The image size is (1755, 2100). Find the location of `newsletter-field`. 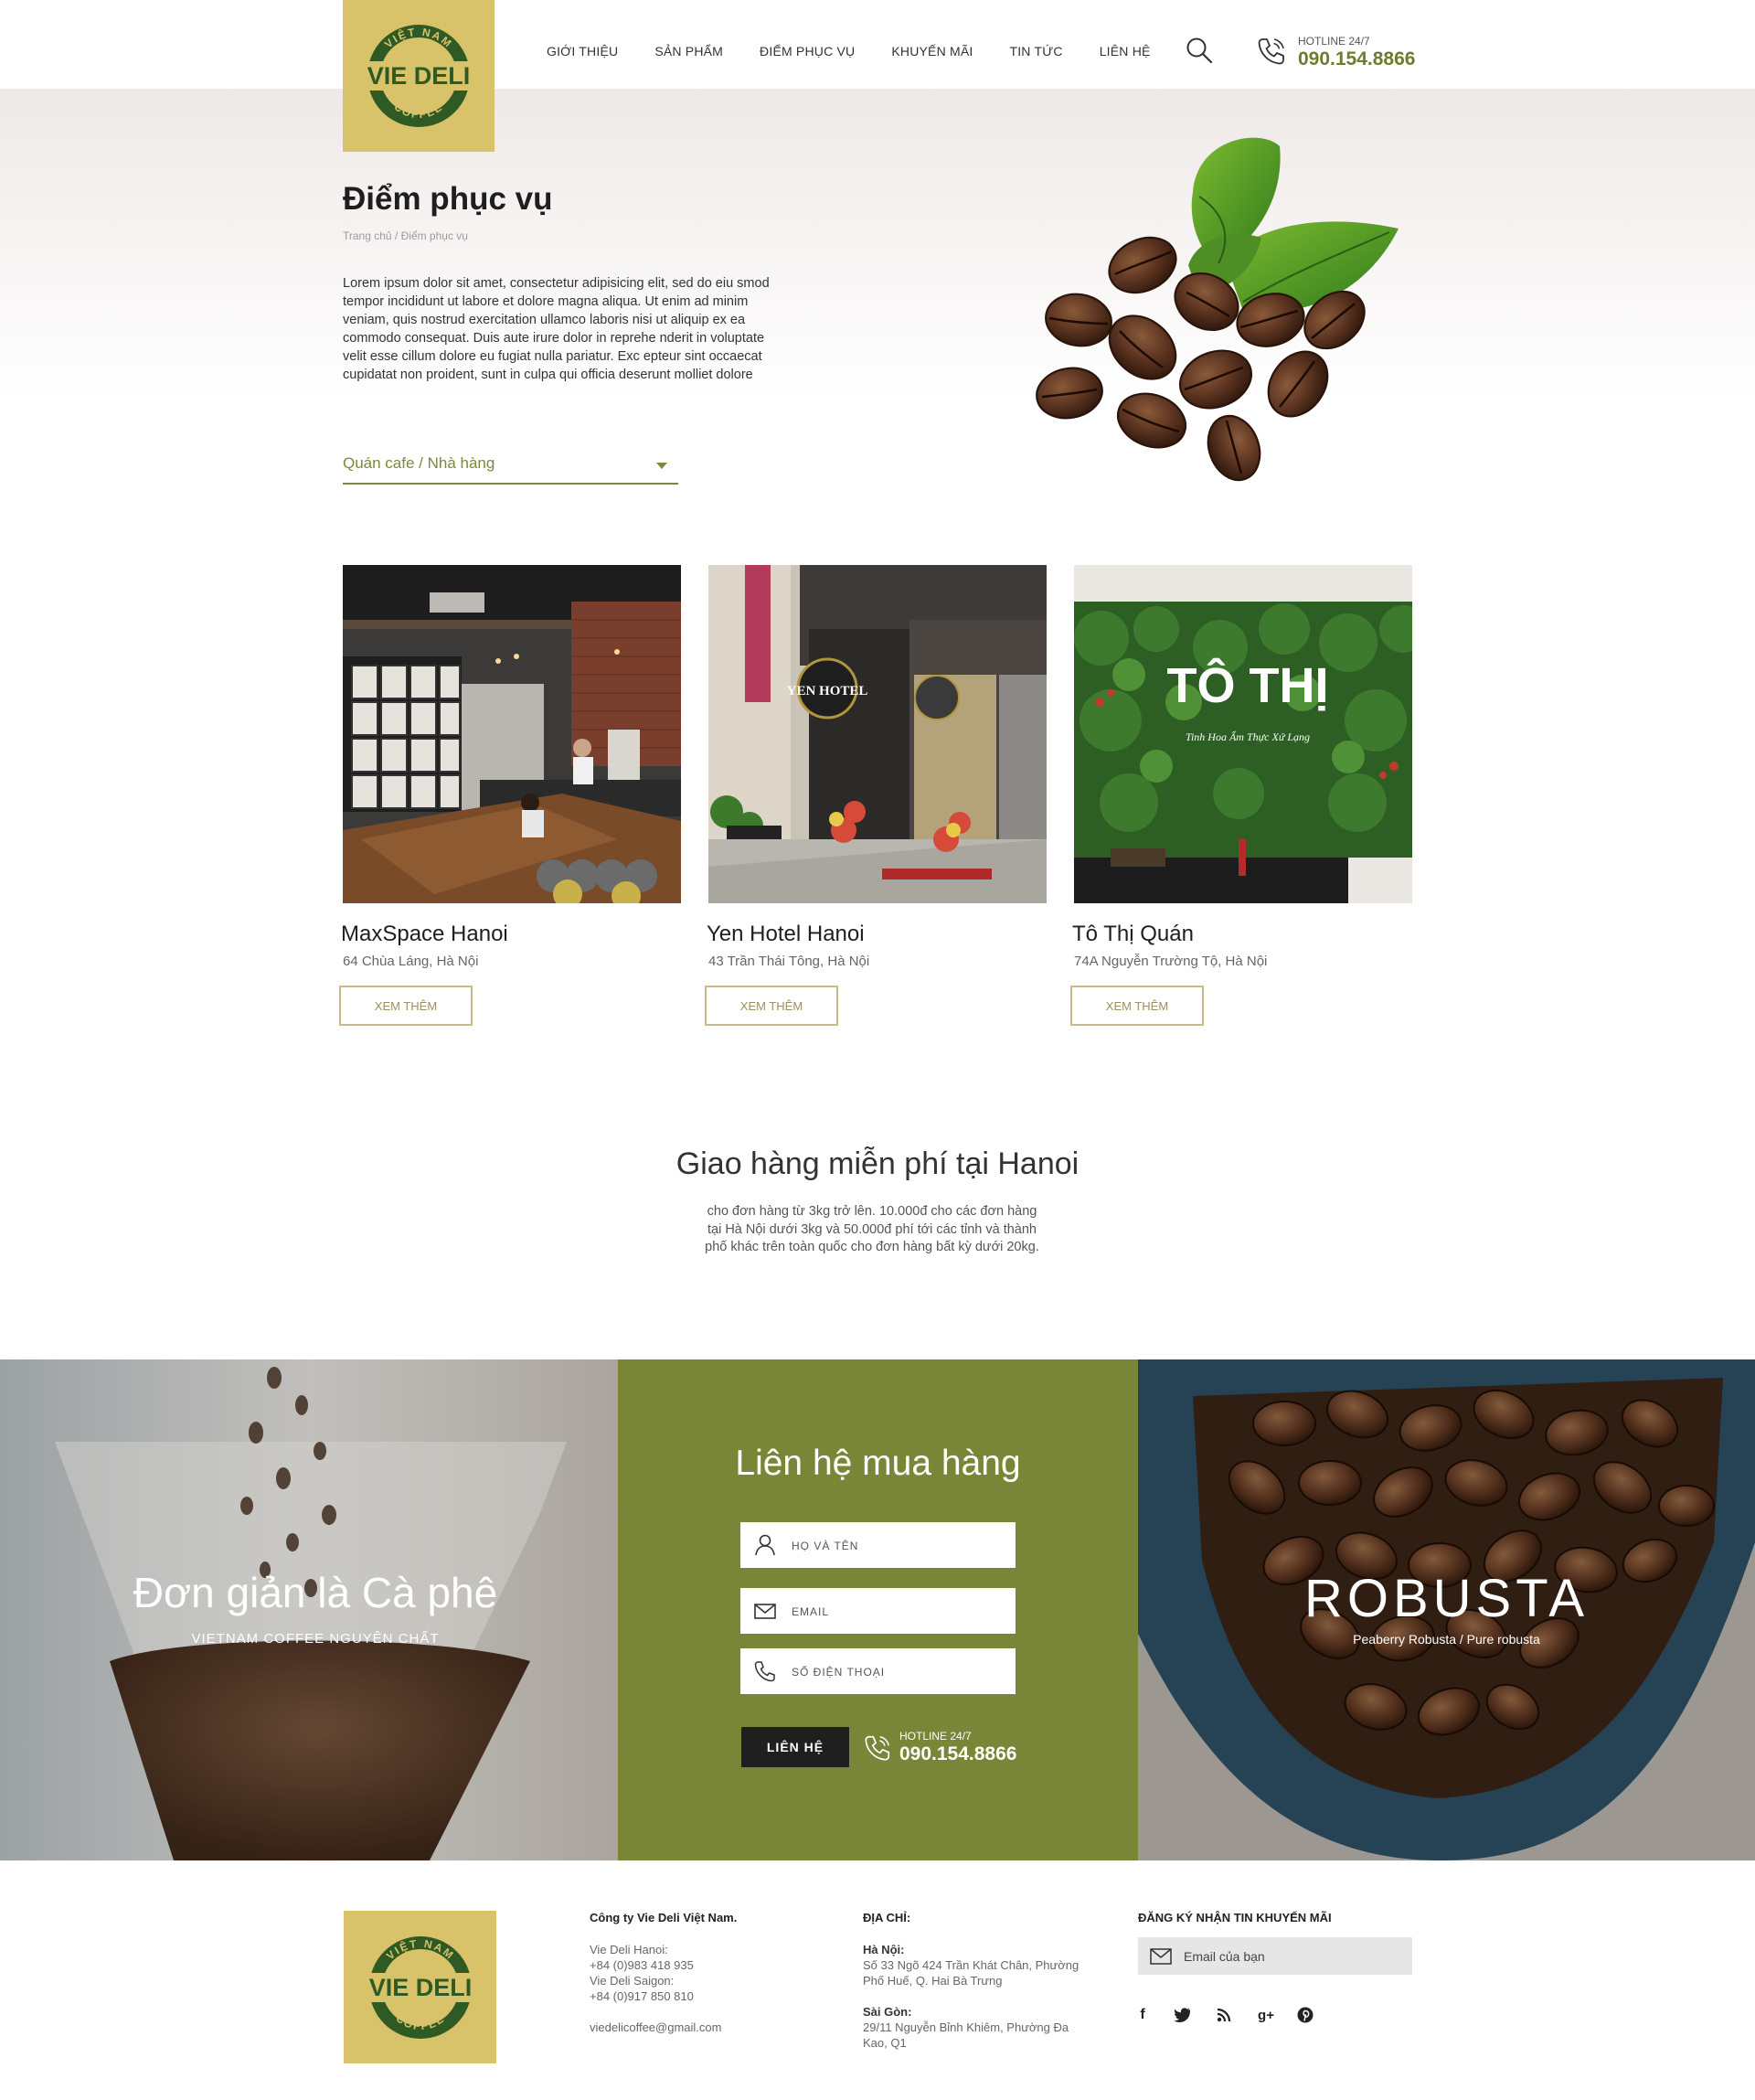

newsletter-field is located at coordinates (1275, 1956).